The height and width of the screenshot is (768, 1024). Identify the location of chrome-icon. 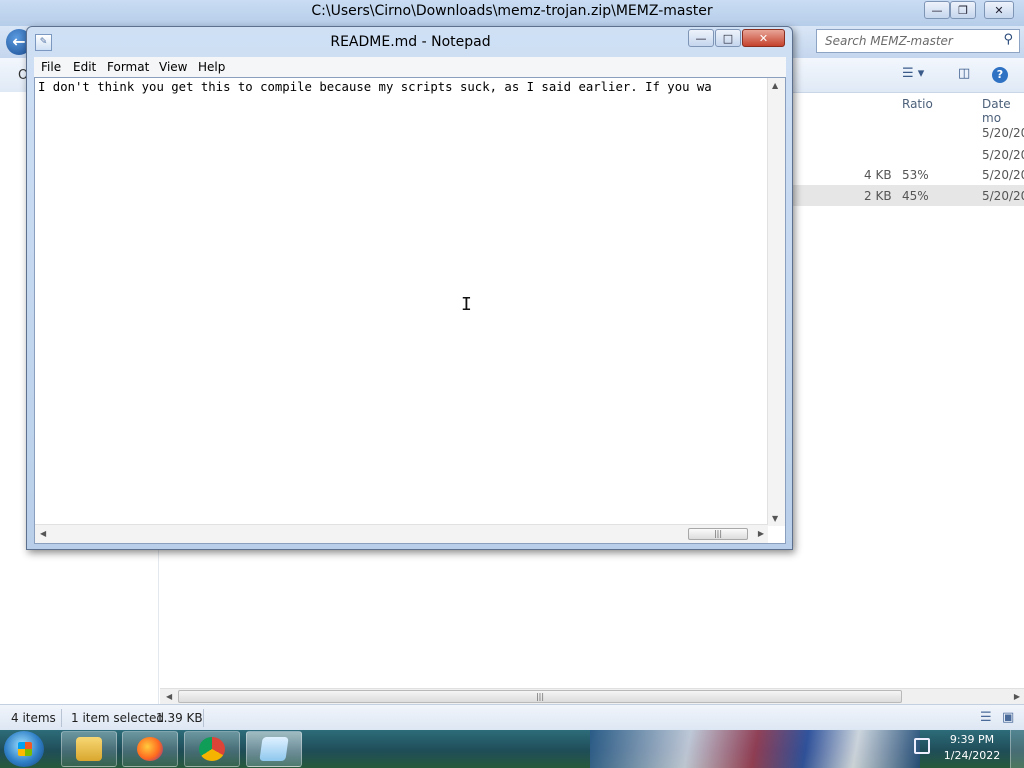
(212, 749).